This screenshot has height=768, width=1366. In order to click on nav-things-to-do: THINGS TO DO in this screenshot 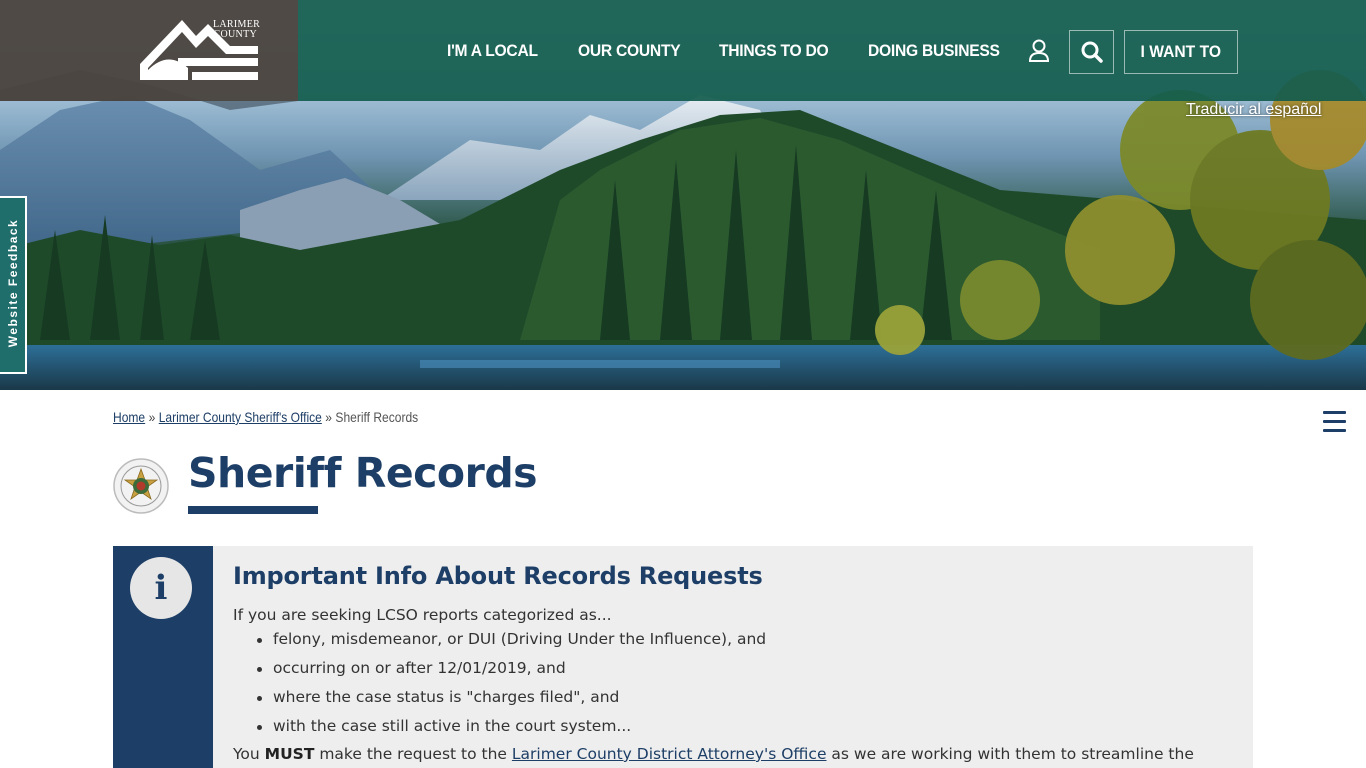, I will do `click(774, 51)`.